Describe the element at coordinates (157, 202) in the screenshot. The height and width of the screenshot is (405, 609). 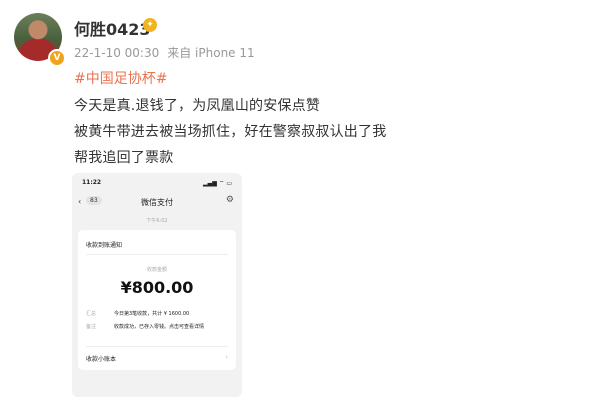
I see `chat-title: 微信支付` at that location.